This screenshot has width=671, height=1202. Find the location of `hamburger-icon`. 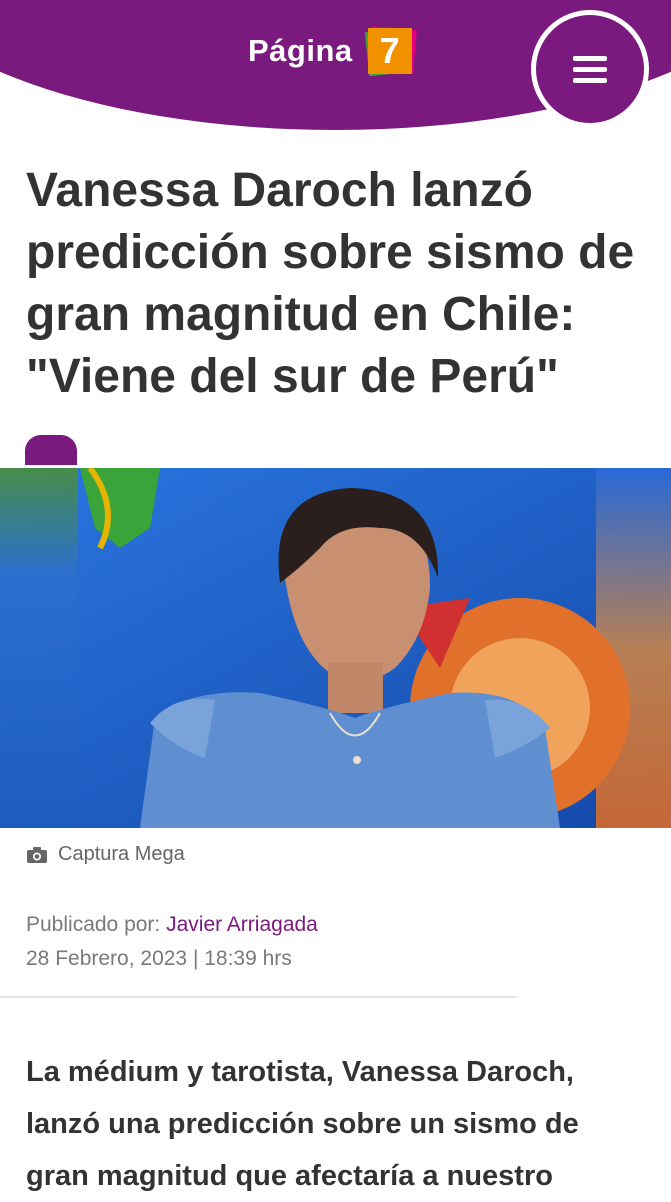

hamburger-icon is located at coordinates (590, 58).